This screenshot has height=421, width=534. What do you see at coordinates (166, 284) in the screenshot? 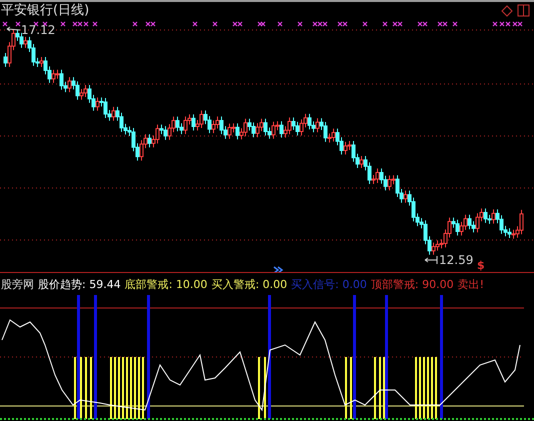
I see `indicator-reading: 底部警戒: 10.00` at bounding box center [166, 284].